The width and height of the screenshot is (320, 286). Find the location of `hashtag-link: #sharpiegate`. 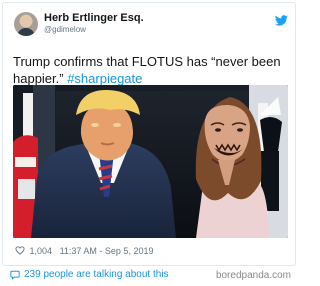

hashtag-link: #sharpiegate is located at coordinates (104, 78).